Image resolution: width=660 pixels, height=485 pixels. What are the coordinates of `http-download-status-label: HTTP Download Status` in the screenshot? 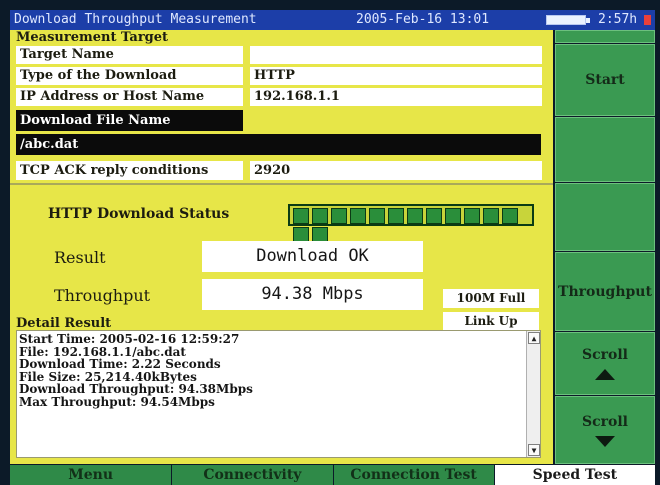 It's located at (139, 214).